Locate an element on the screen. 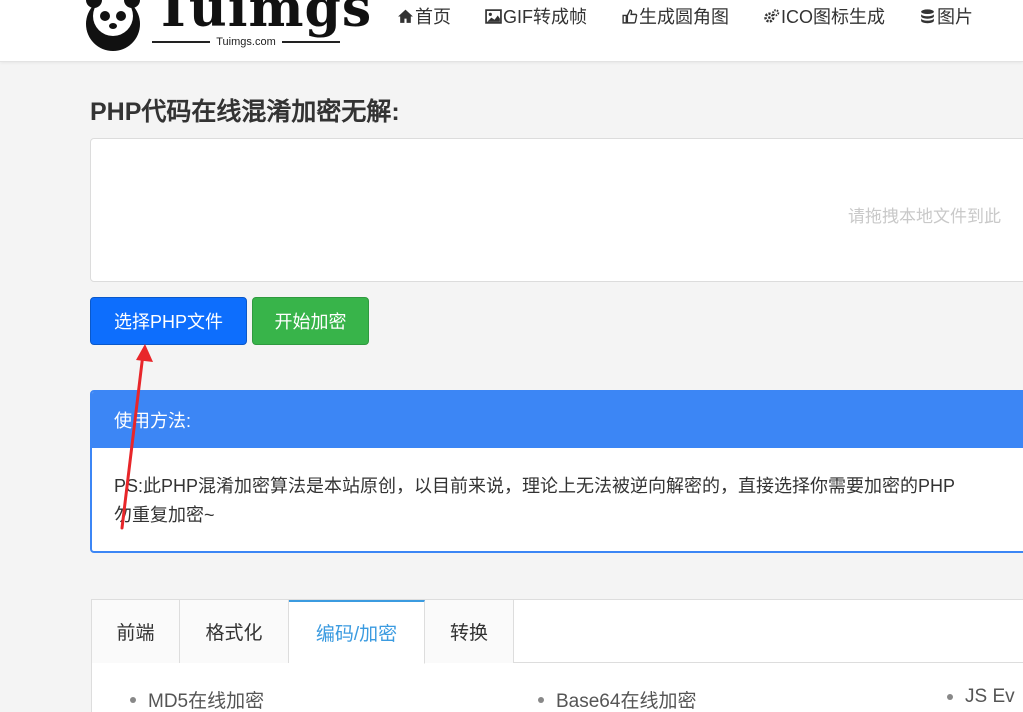 This screenshot has width=1023, height=712. home-icon is located at coordinates (405, 16).